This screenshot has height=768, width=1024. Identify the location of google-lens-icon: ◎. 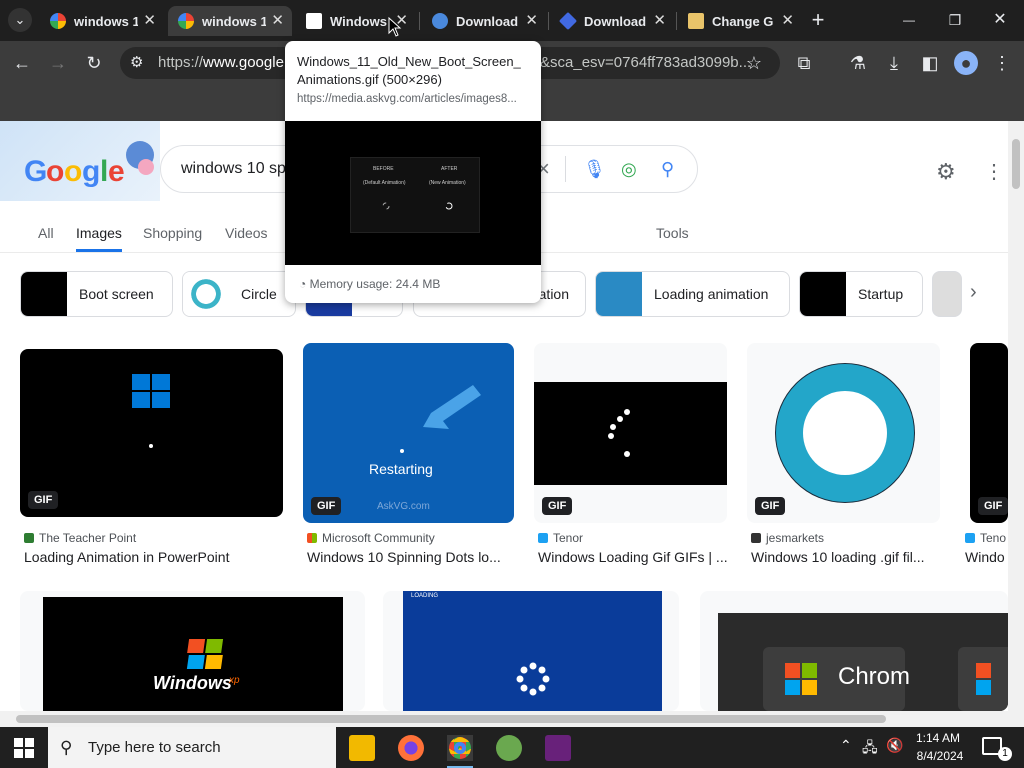
(629, 169).